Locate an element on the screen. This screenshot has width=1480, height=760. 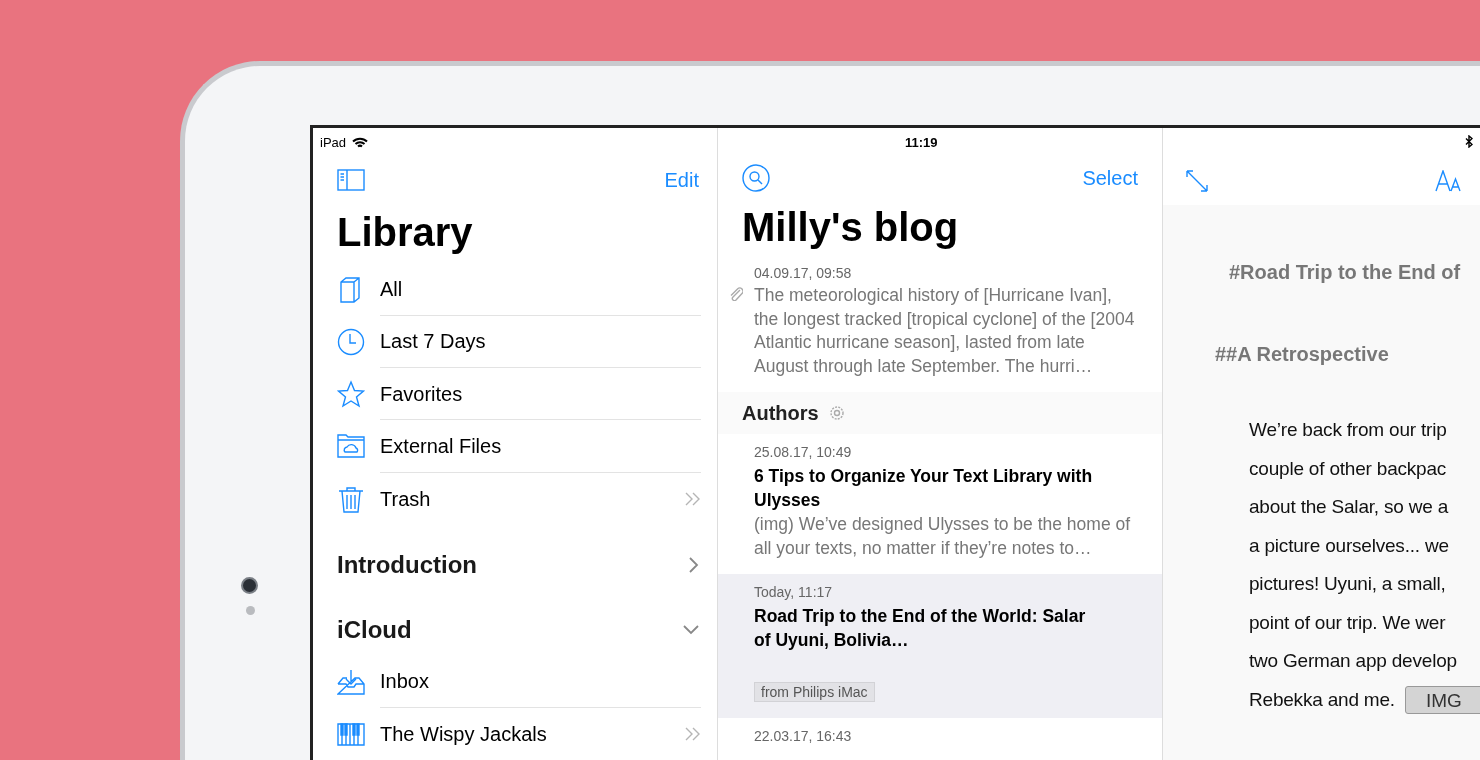
inbox-tray-icon is located at coordinates (351, 681).